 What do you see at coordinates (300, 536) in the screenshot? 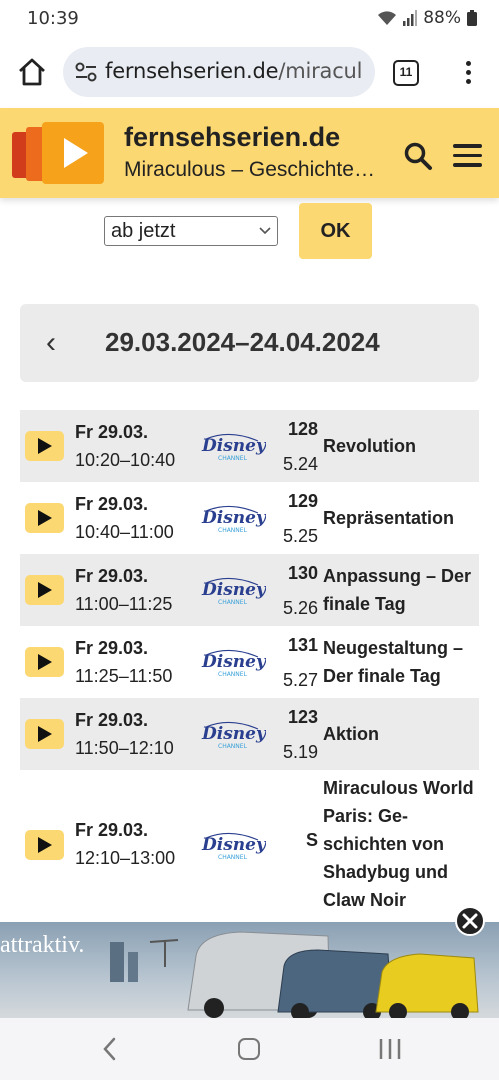
I see `episode-code: 5.25` at bounding box center [300, 536].